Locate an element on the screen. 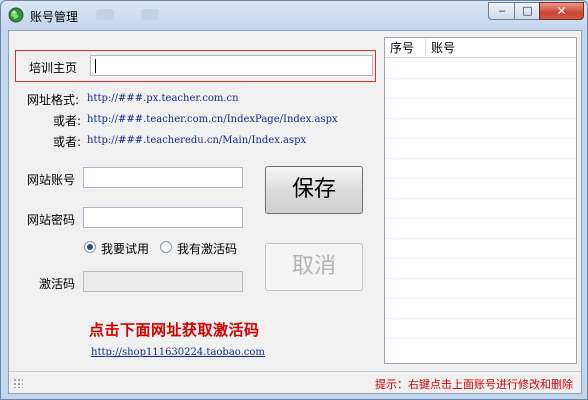 Image resolution: width=588 pixels, height=400 pixels. maximize-button: □ is located at coordinates (527, 11).